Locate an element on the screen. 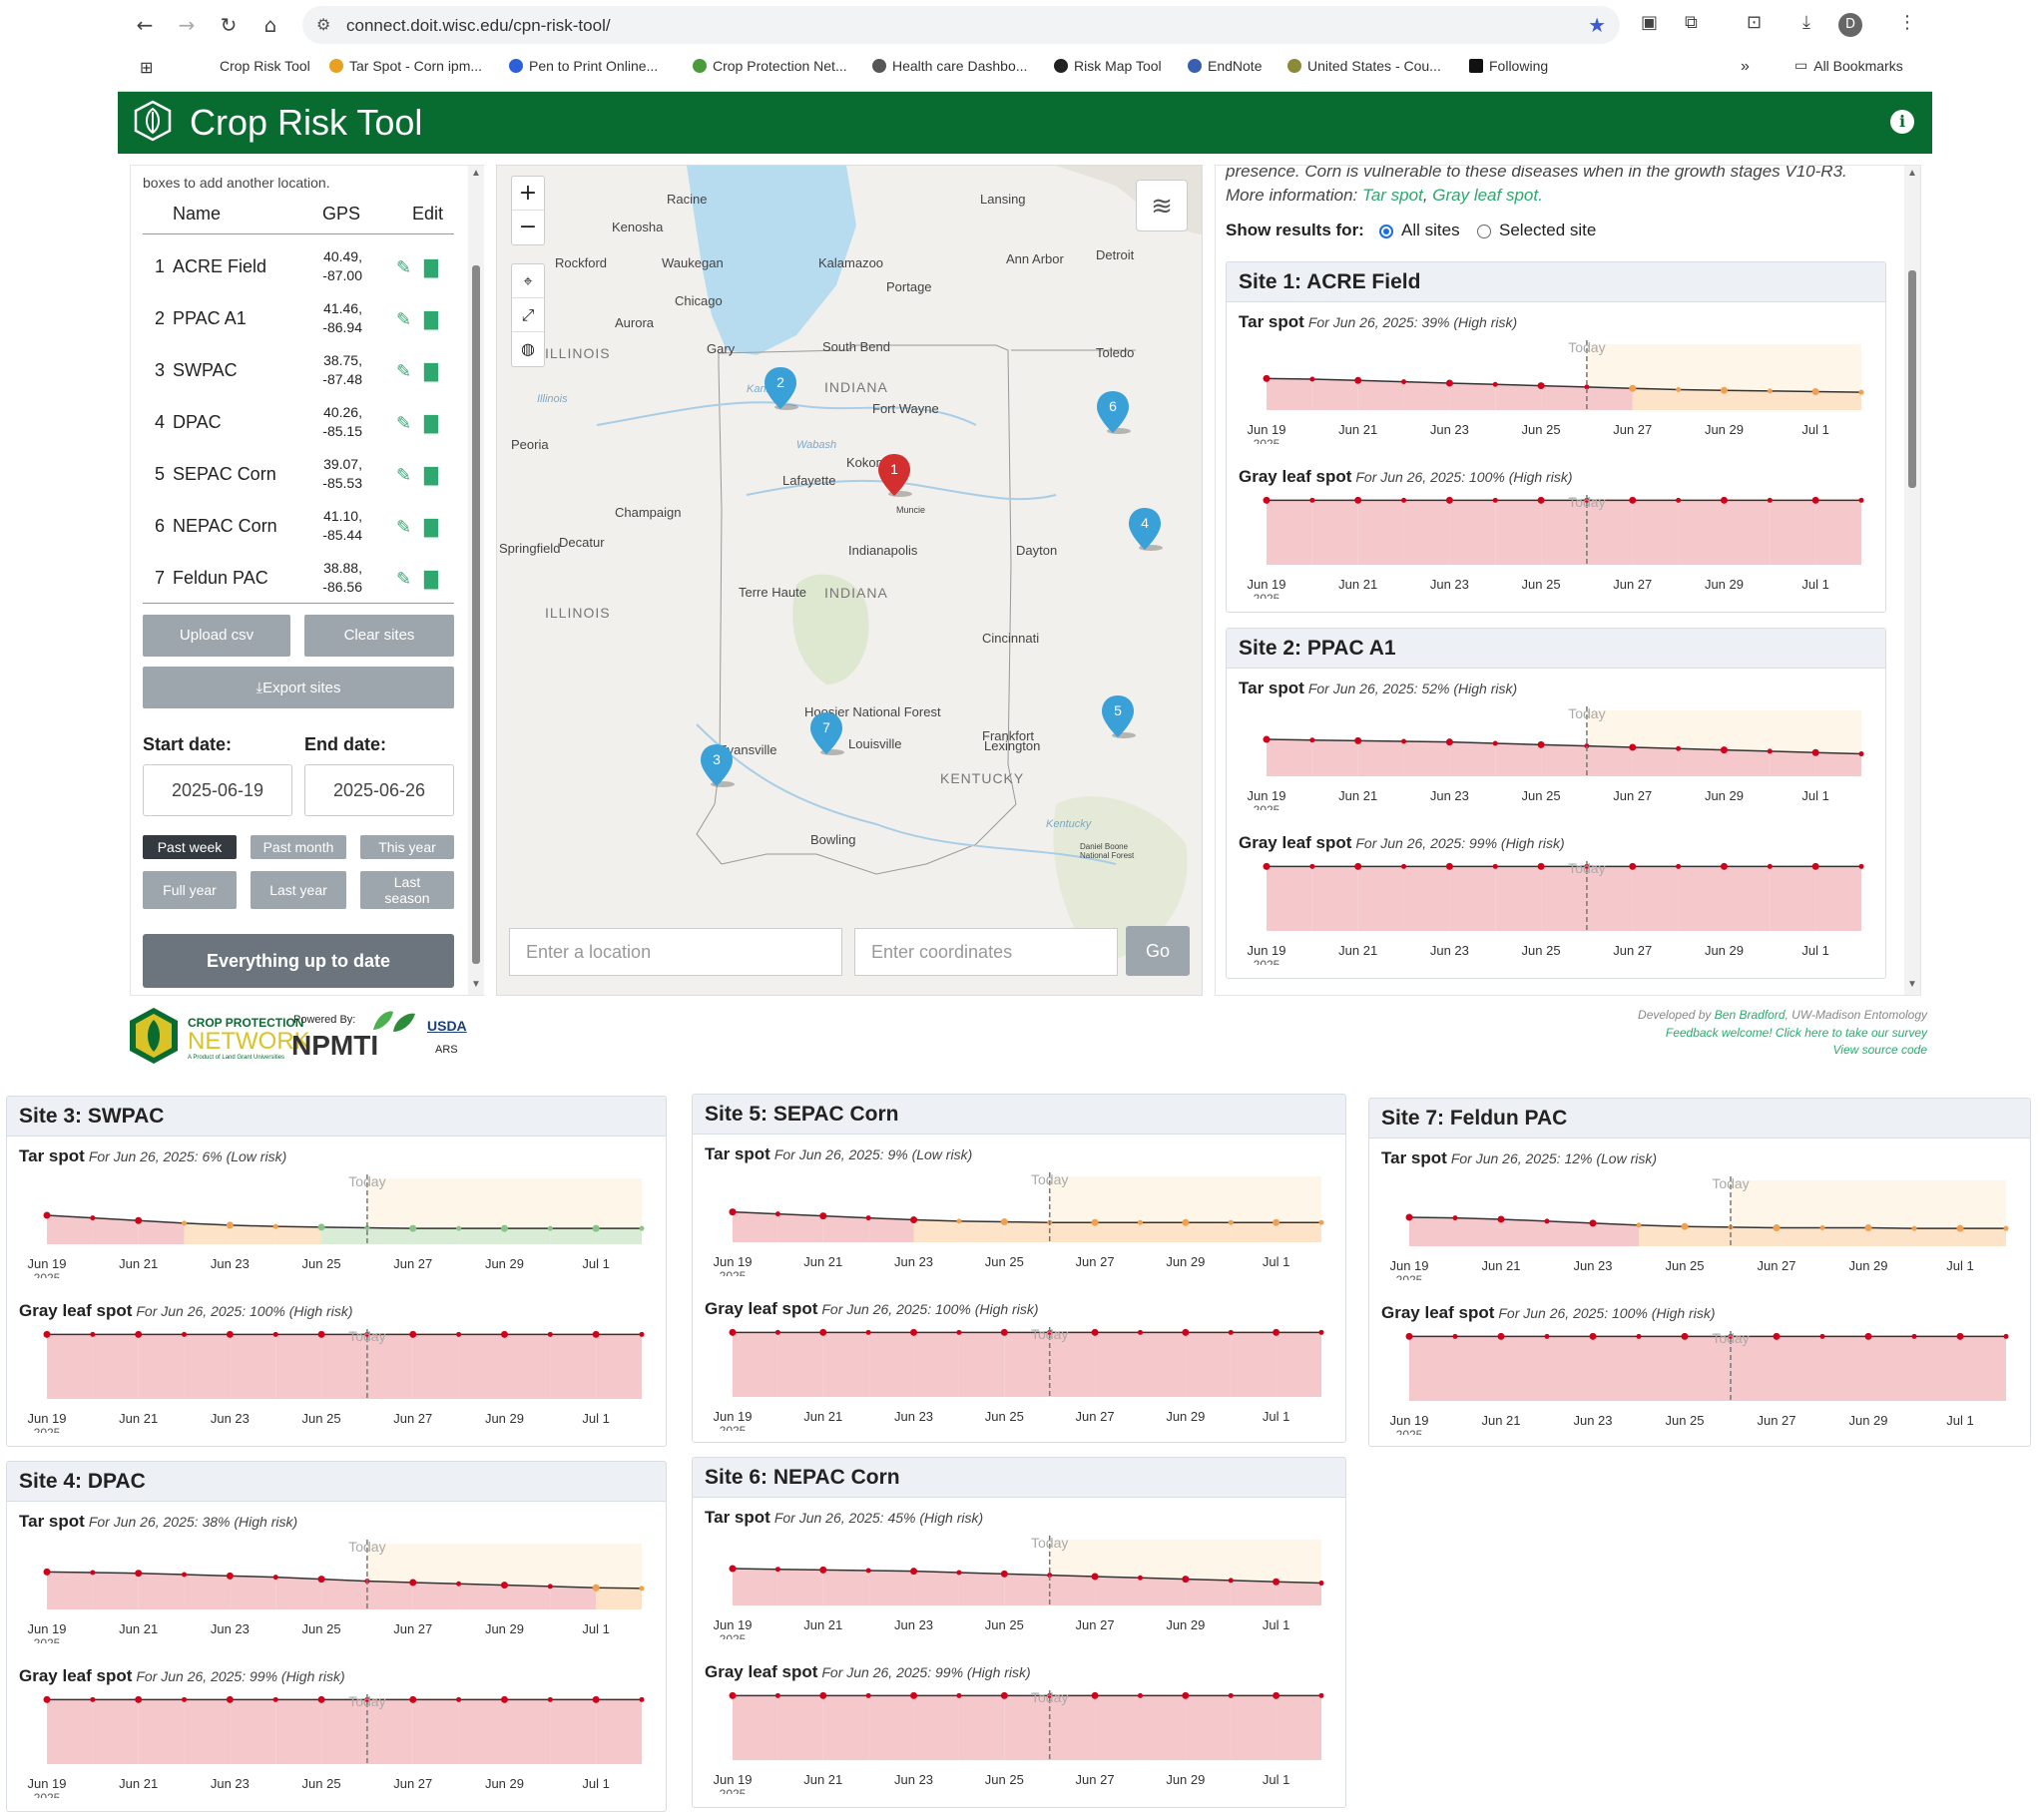  info-icon: i is located at coordinates (1902, 122).